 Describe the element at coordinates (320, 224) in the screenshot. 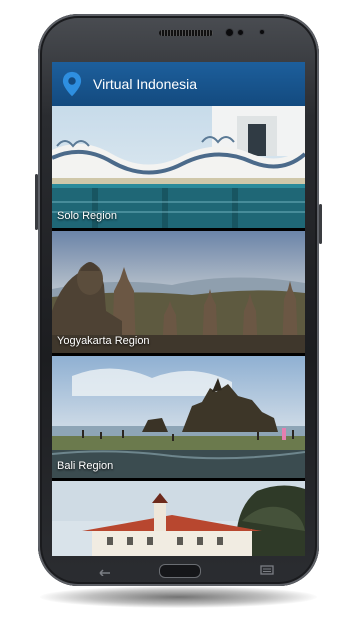

I see `power-button` at that location.